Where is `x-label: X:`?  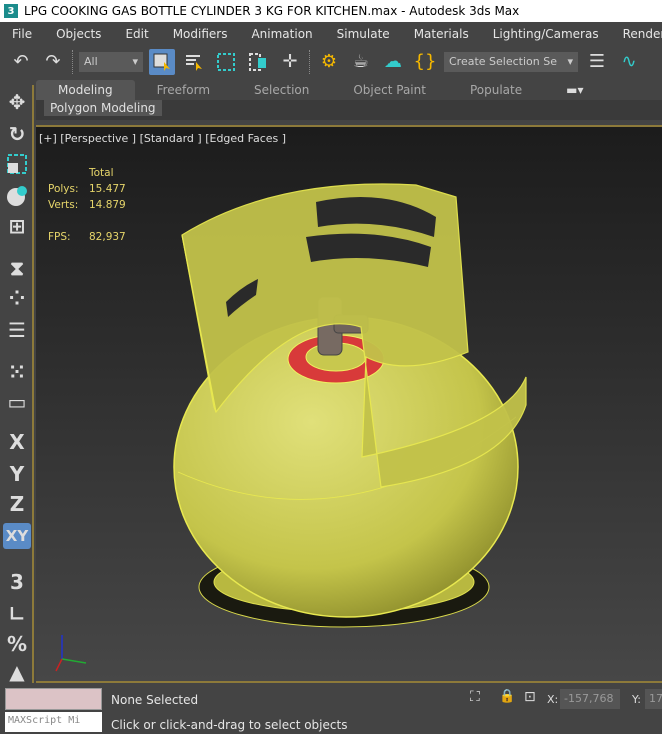 x-label: X: is located at coordinates (553, 699).